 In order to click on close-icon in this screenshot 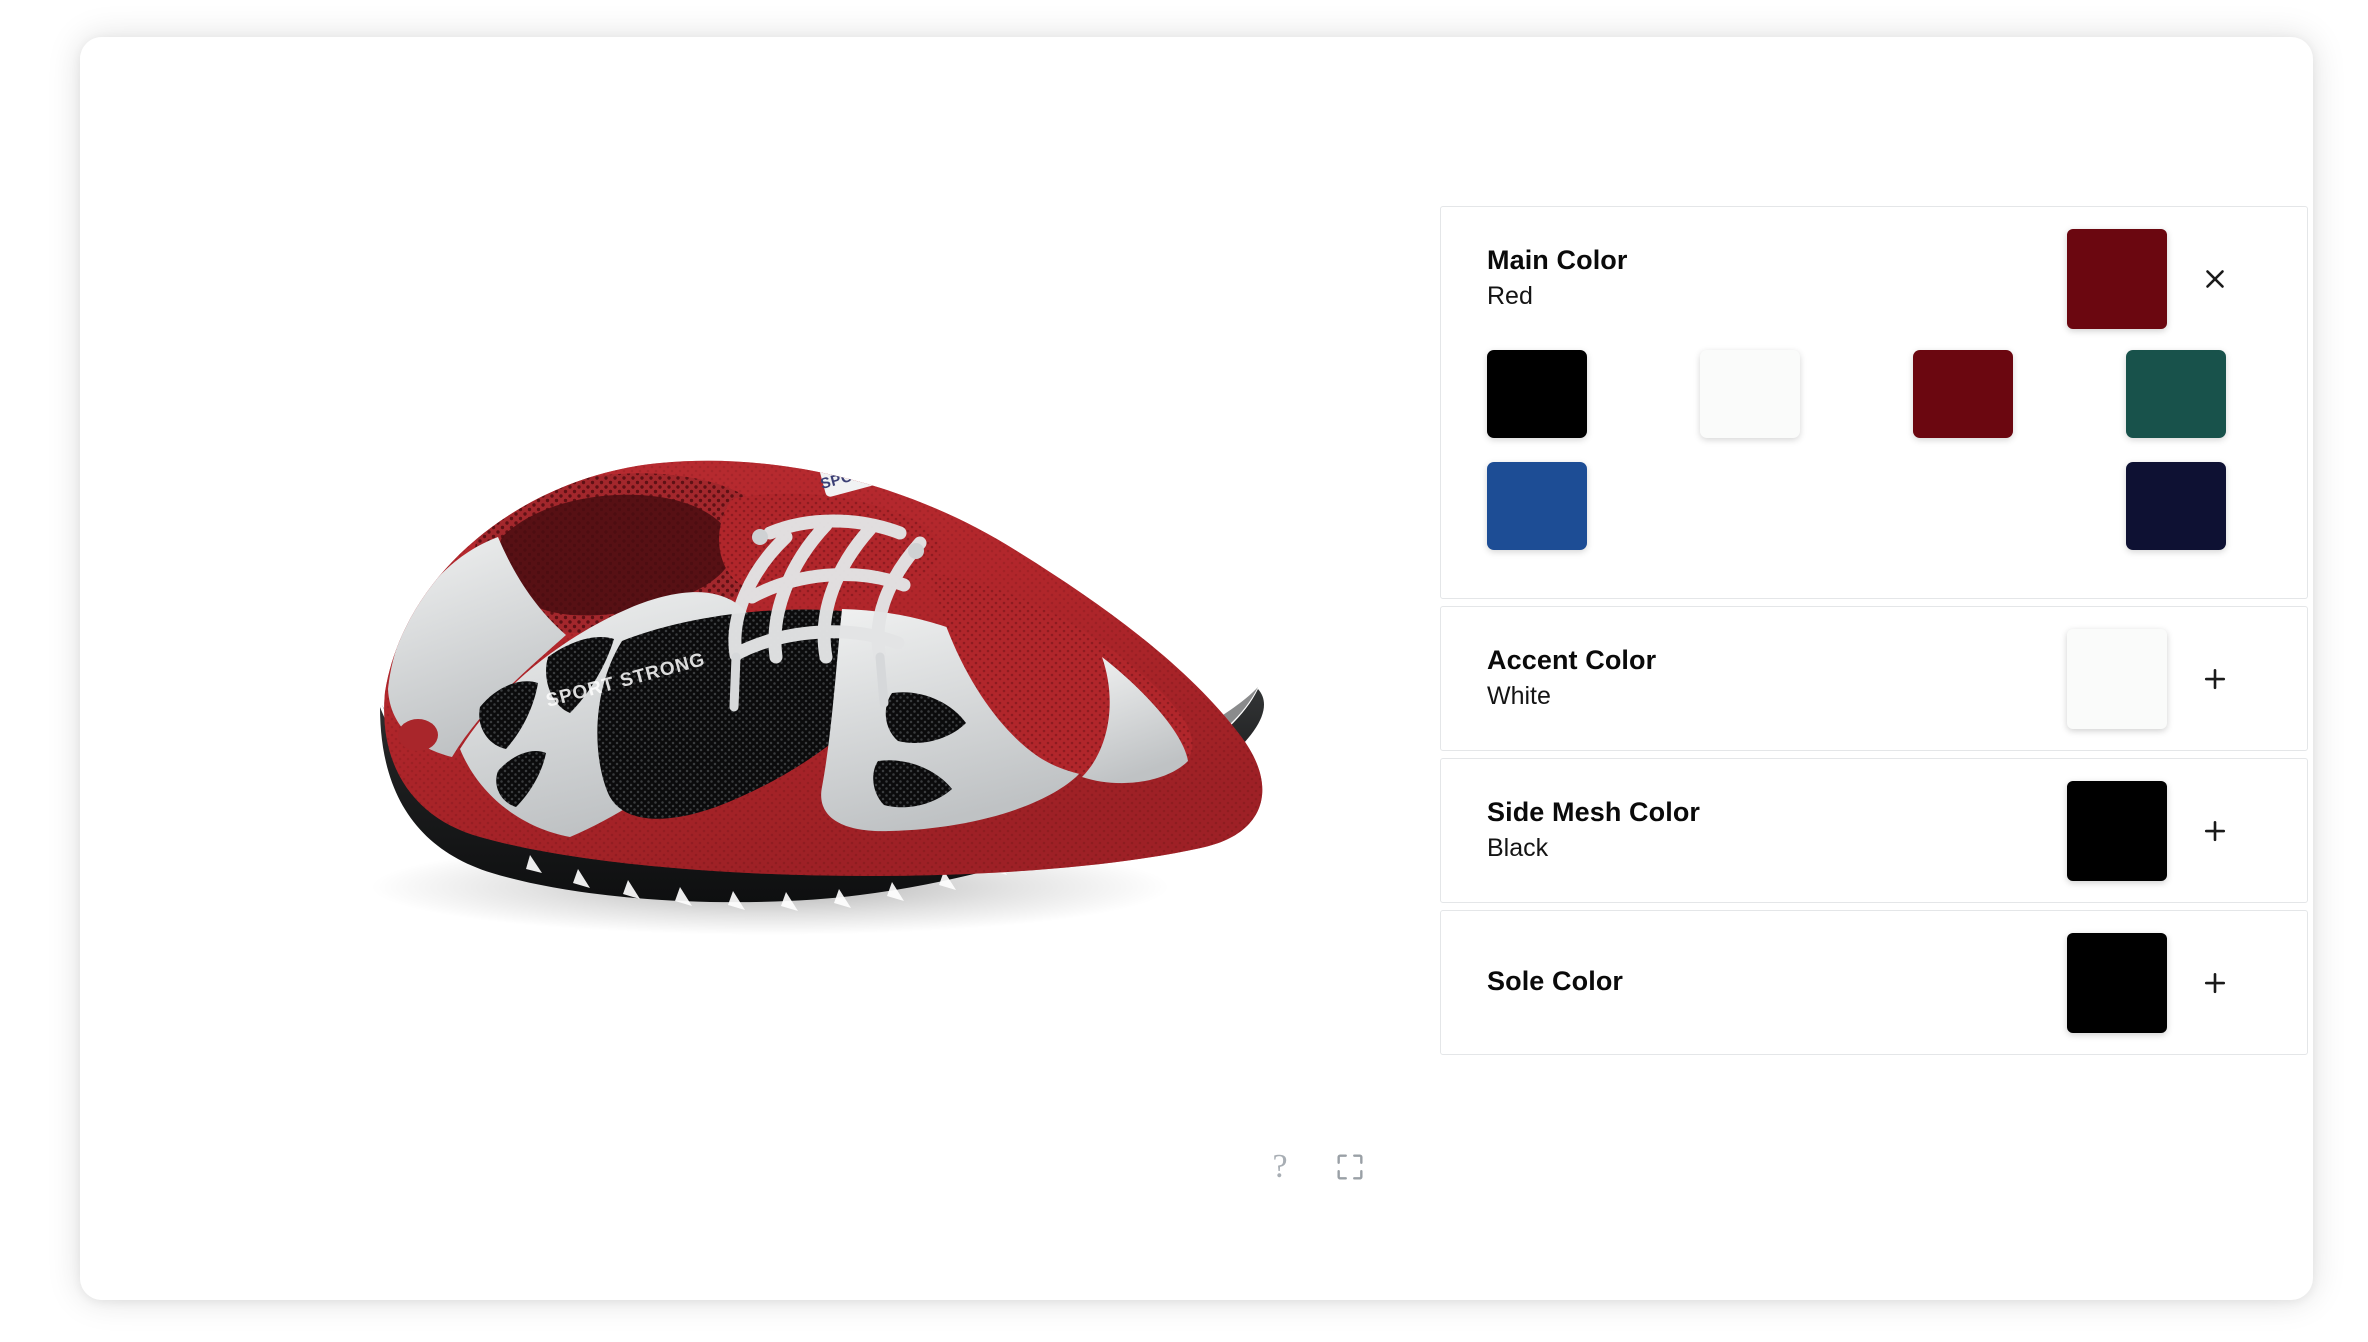, I will do `click(2215, 279)`.